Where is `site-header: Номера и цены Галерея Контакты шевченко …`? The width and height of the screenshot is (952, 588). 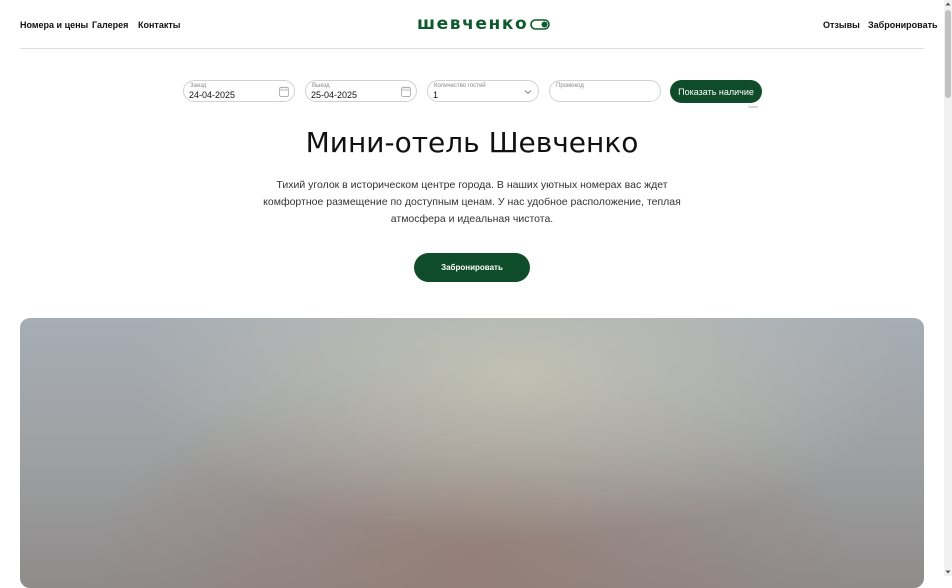 site-header: Номера и цены Галерея Контакты шевченко … is located at coordinates (472, 25).